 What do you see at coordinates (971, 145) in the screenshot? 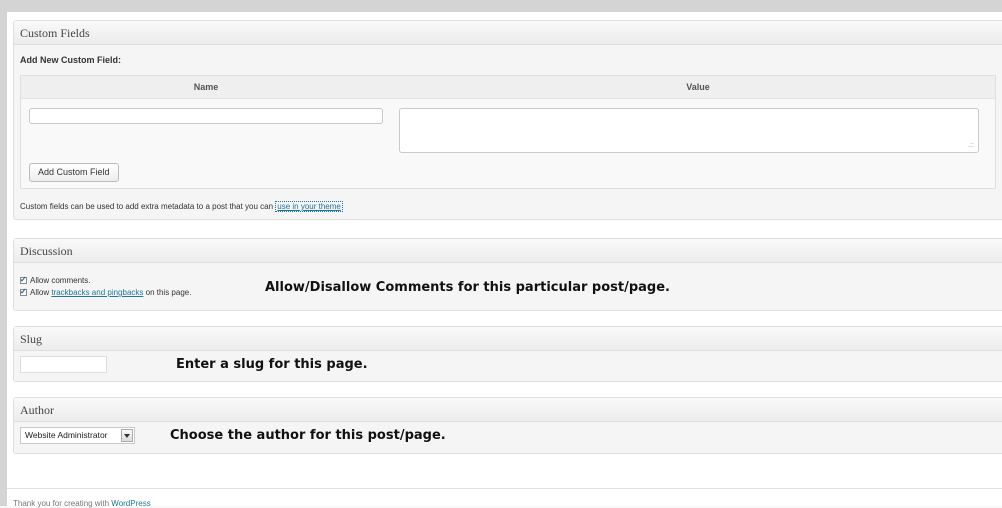
I see `resize-grip-icon: .::` at bounding box center [971, 145].